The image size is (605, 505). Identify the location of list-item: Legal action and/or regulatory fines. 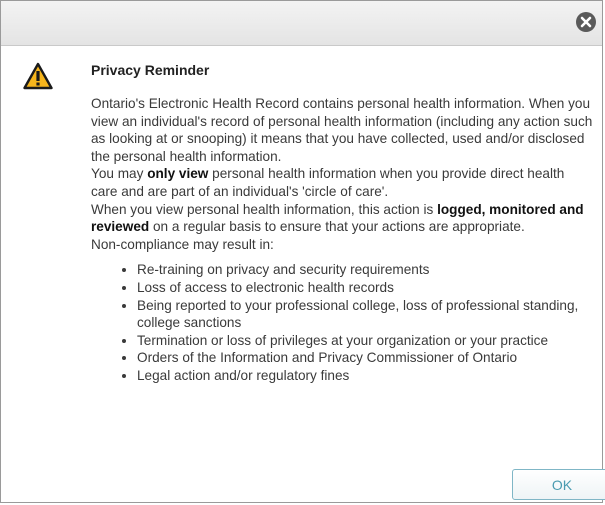
(365, 376).